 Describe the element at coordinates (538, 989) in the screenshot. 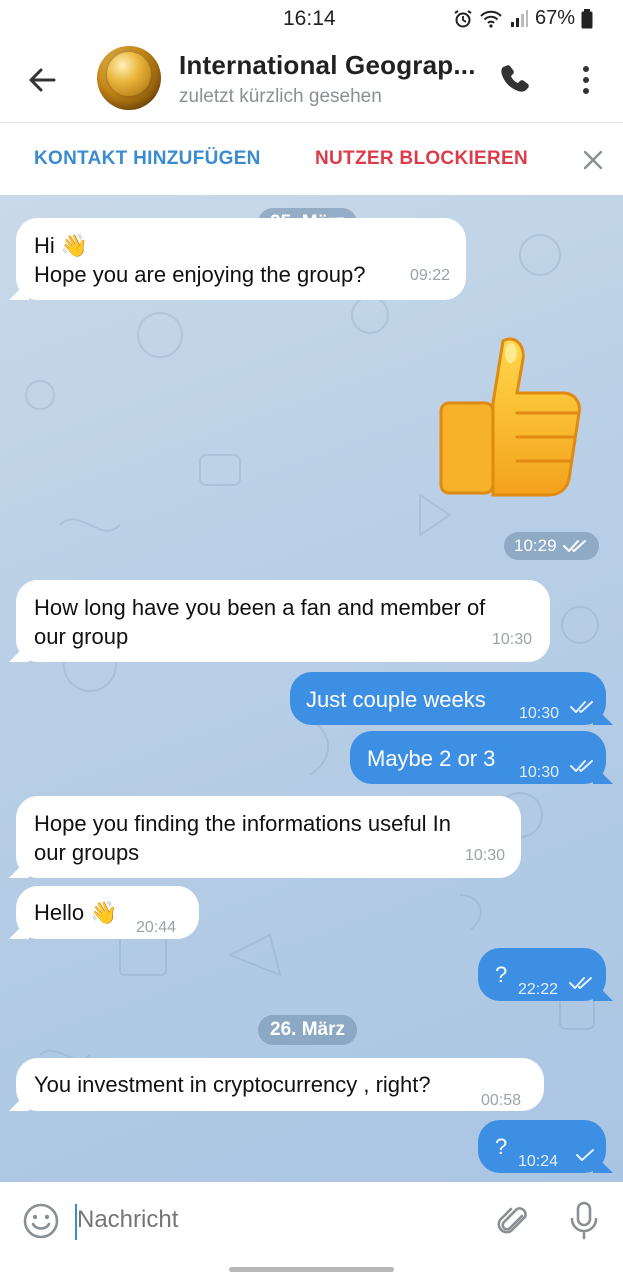

I see `message-time: 22:22` at that location.